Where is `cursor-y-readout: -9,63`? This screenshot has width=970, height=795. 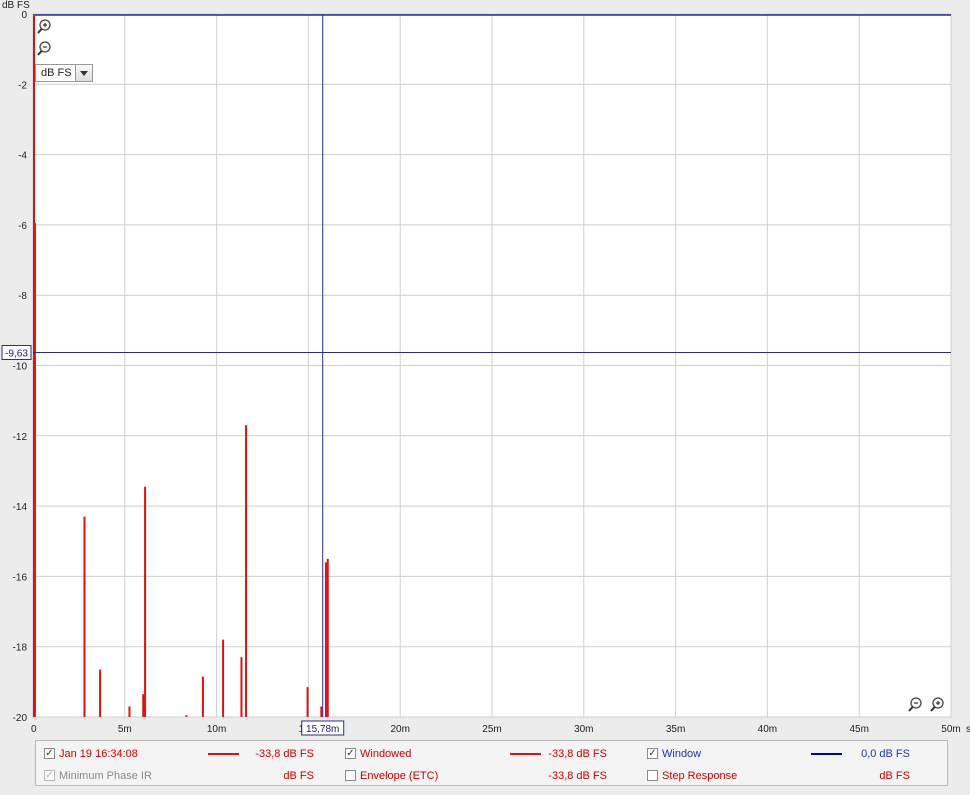
cursor-y-readout: -9,63 is located at coordinates (16, 353).